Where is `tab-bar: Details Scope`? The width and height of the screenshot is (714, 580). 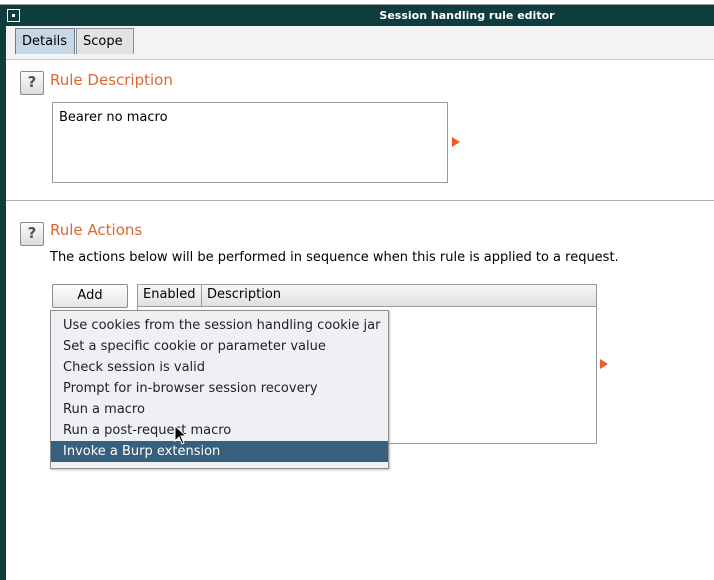 tab-bar: Details Scope is located at coordinates (360, 42).